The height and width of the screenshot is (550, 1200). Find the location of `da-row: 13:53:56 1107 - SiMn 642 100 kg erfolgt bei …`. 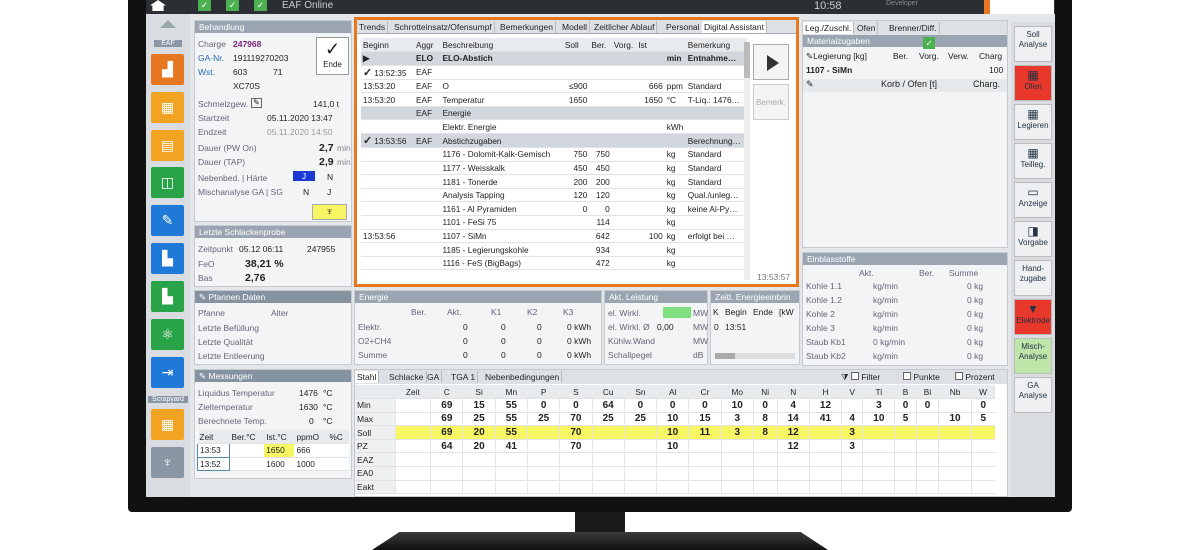

da-row: 13:53:56 1107 - SiMn 642 100 kg erfolgt bei … is located at coordinates (554, 236).